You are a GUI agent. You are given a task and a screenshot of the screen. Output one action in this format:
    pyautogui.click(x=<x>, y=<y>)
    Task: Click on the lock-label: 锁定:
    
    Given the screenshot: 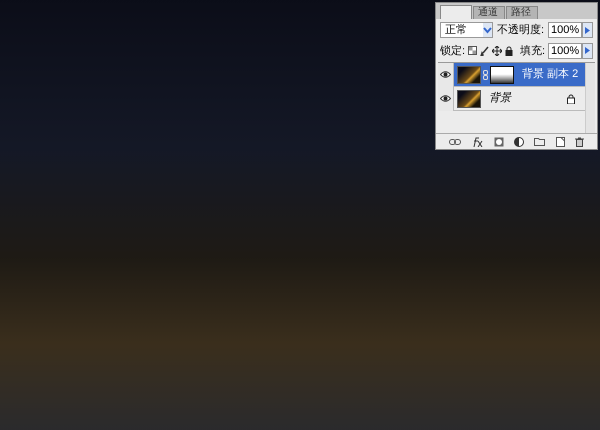 What is the action you would take?
    pyautogui.click(x=453, y=51)
    